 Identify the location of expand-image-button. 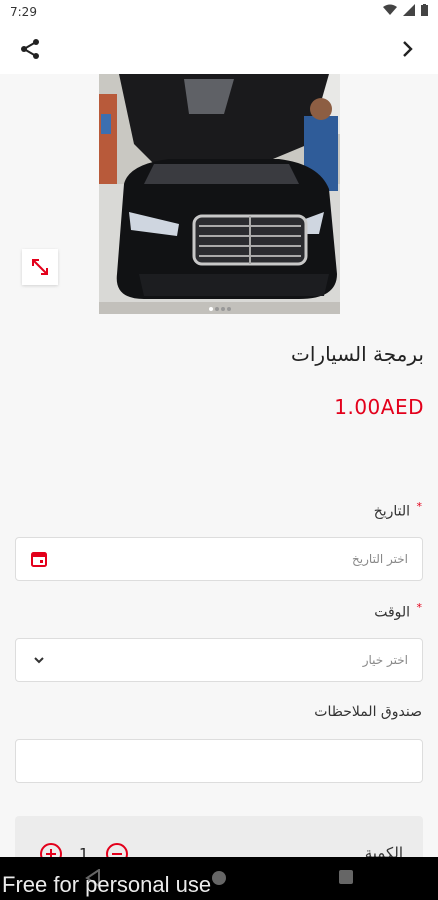
(40, 267).